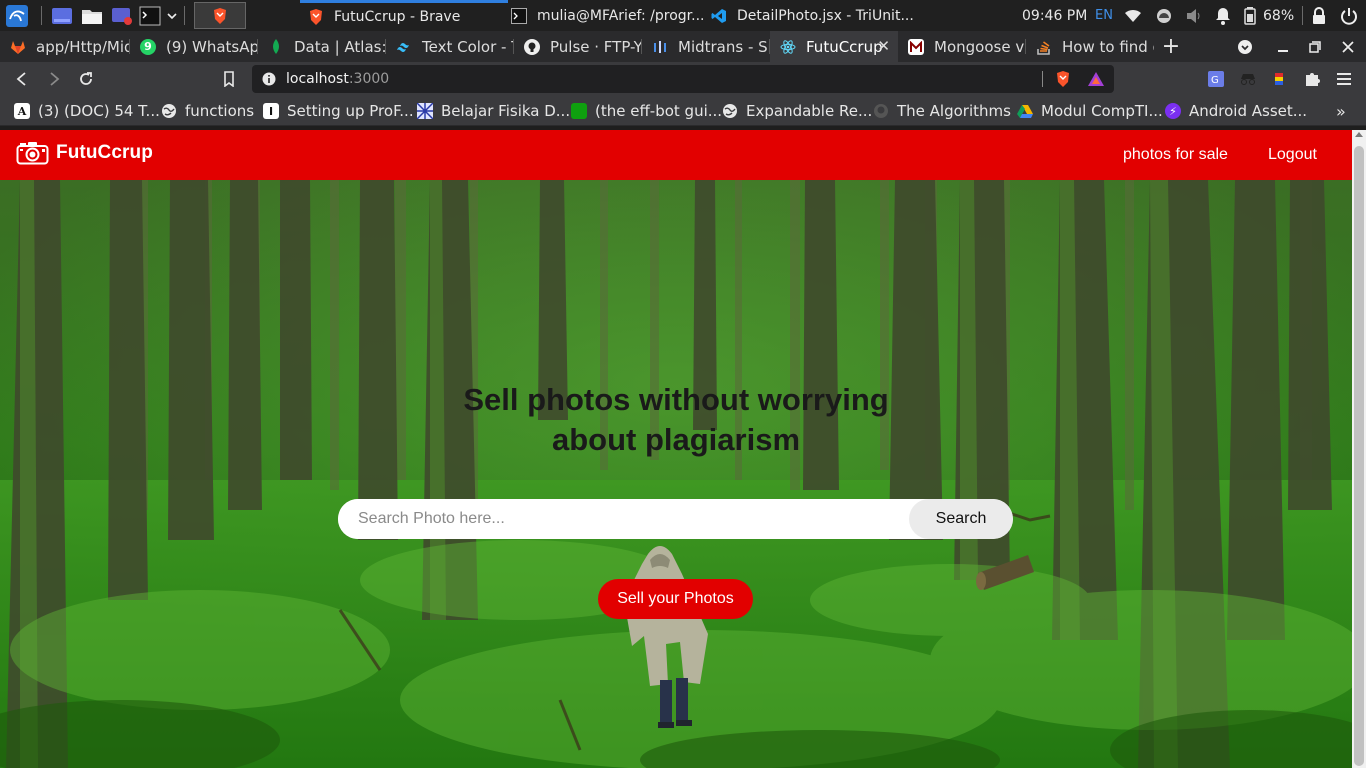 The width and height of the screenshot is (1366, 768). Describe the element at coordinates (22, 111) in the screenshot. I see `academia-icon: A` at that location.